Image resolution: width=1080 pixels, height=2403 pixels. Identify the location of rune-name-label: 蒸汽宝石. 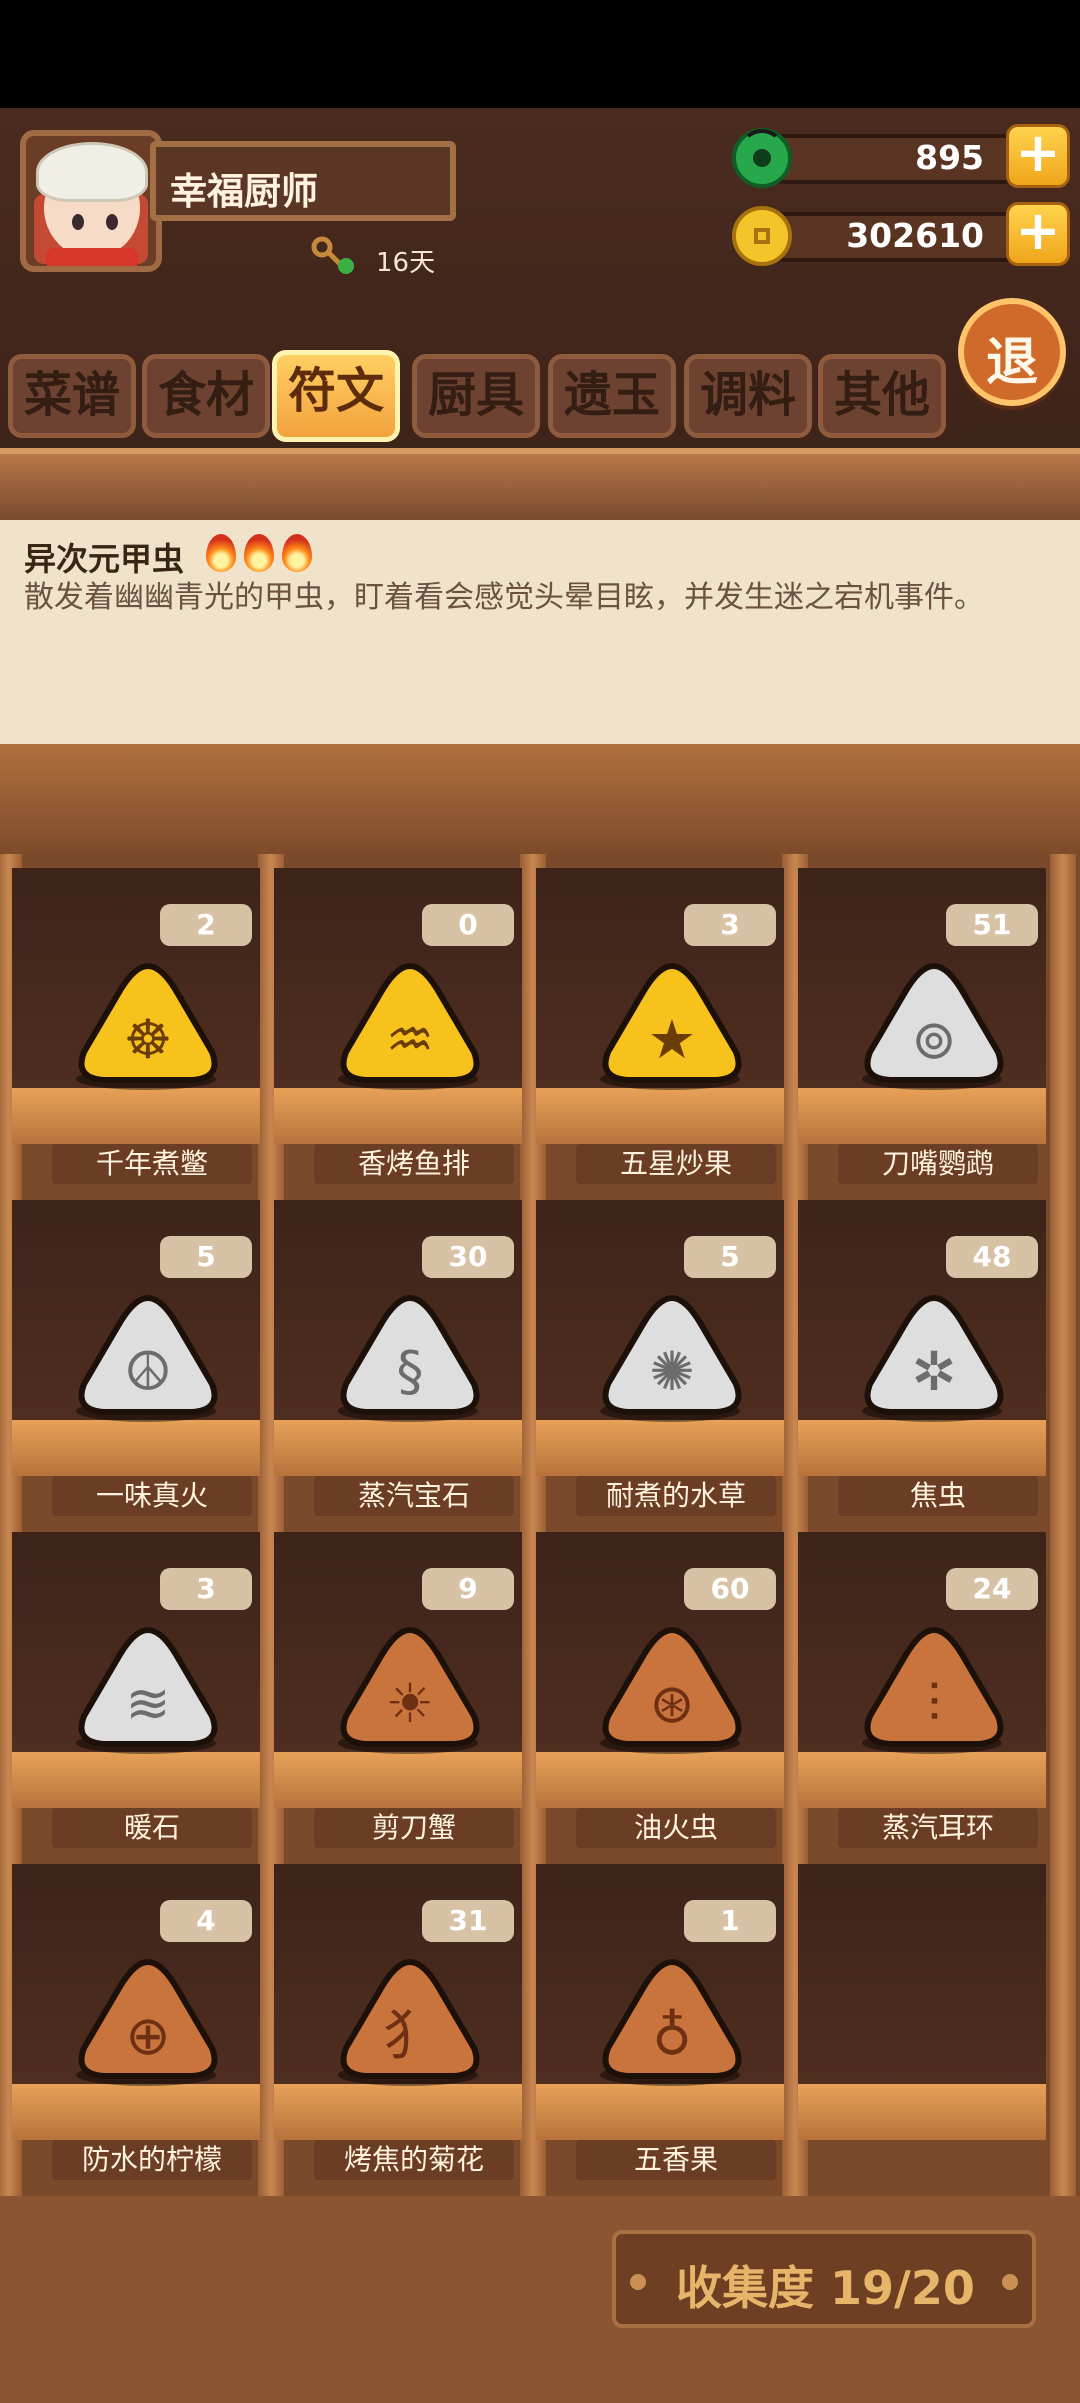
(414, 1496).